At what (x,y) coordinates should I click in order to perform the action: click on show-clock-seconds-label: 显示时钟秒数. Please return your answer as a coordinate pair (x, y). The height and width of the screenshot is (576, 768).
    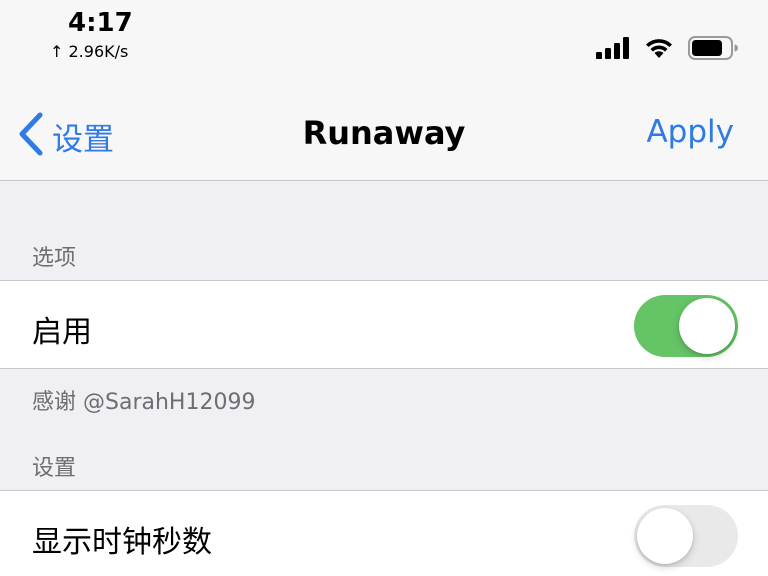
    Looking at the image, I should click on (122, 542).